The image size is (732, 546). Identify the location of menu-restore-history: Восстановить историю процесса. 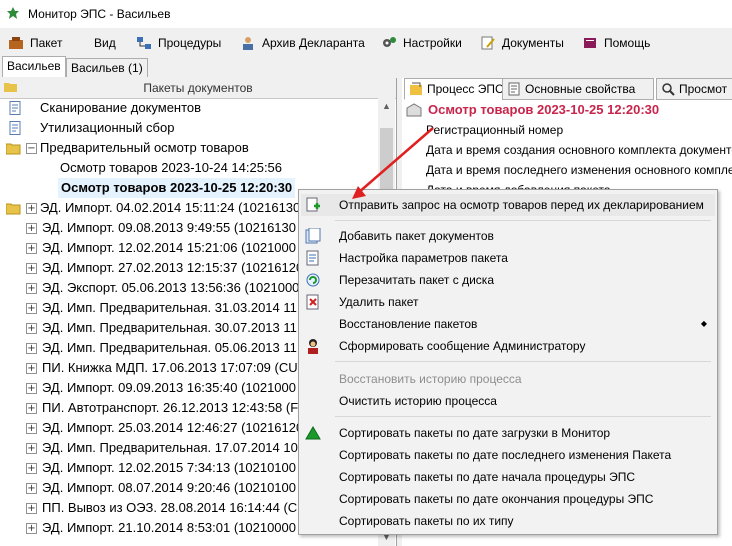
(508, 379).